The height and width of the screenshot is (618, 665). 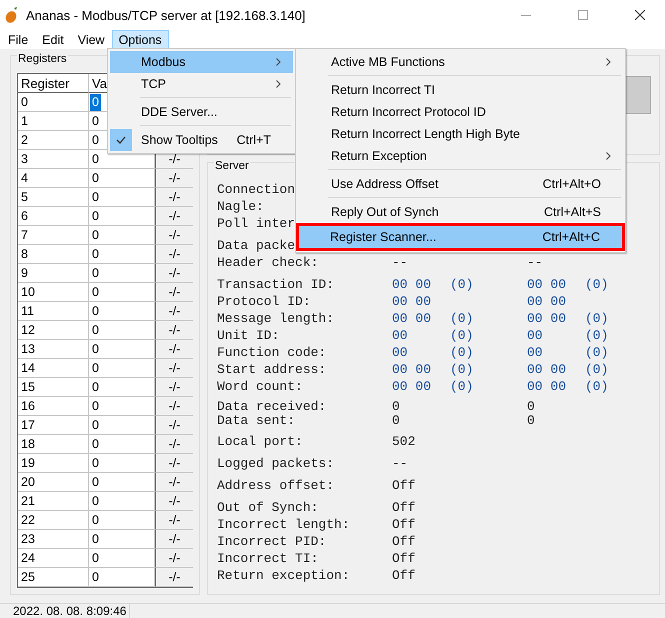 I want to click on status-time: 2022. 08. 08. 8:09:46, so click(x=65, y=611).